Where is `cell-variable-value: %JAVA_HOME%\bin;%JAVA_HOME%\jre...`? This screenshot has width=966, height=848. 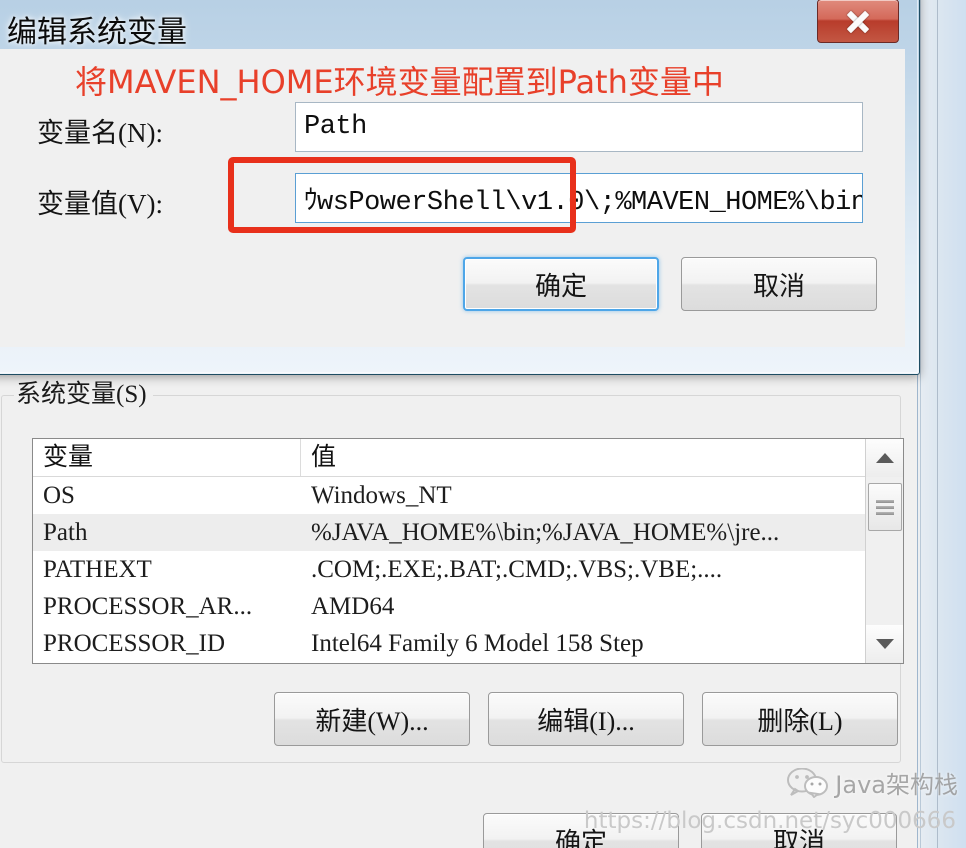
cell-variable-value: %JAVA_HOME%\bin;%JAVA_HOME%\jre... is located at coordinates (545, 532).